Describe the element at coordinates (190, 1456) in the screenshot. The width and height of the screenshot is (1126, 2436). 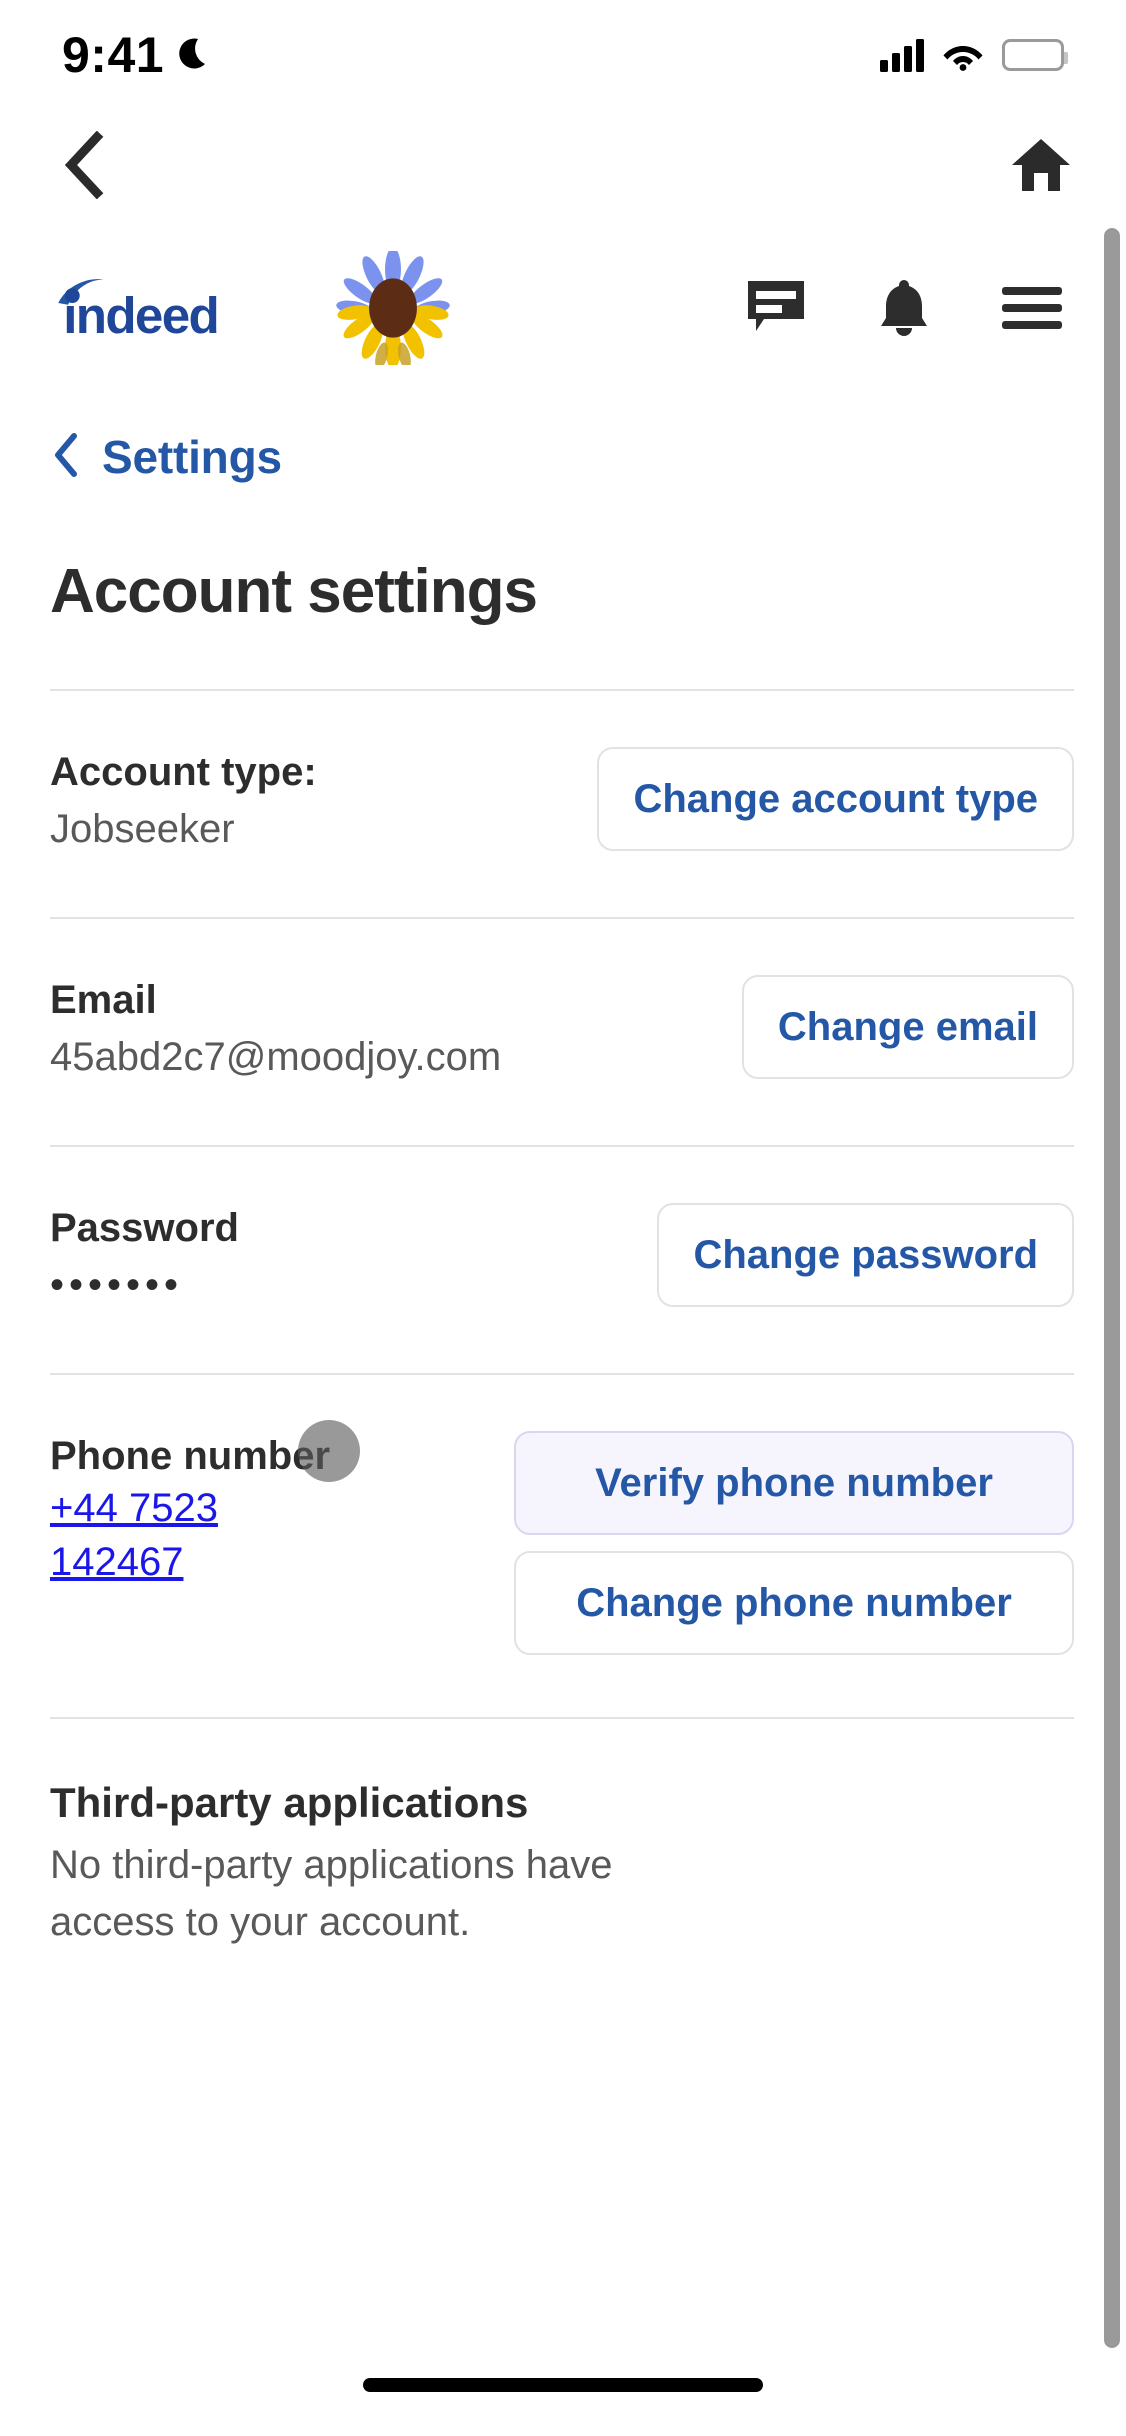
I see `row-label: Phone number` at that location.